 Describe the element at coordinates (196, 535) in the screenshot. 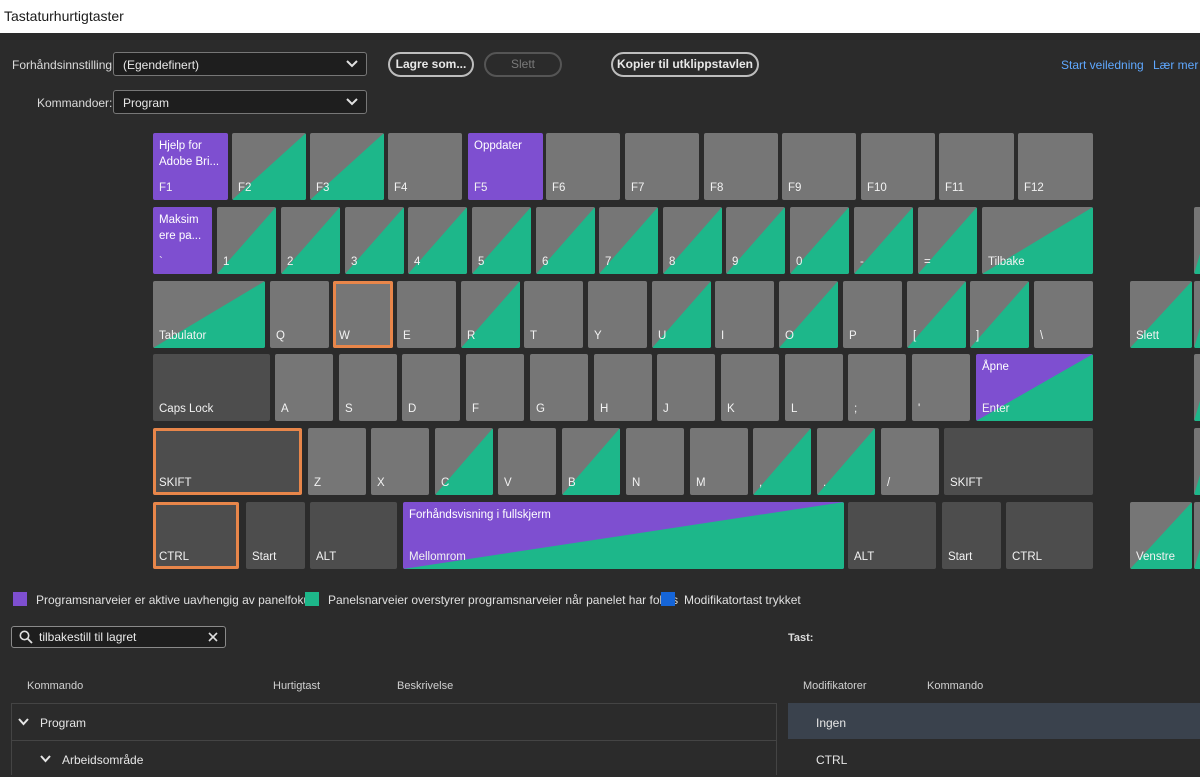

I see `key-ctrl-r5k0: CTRL` at that location.